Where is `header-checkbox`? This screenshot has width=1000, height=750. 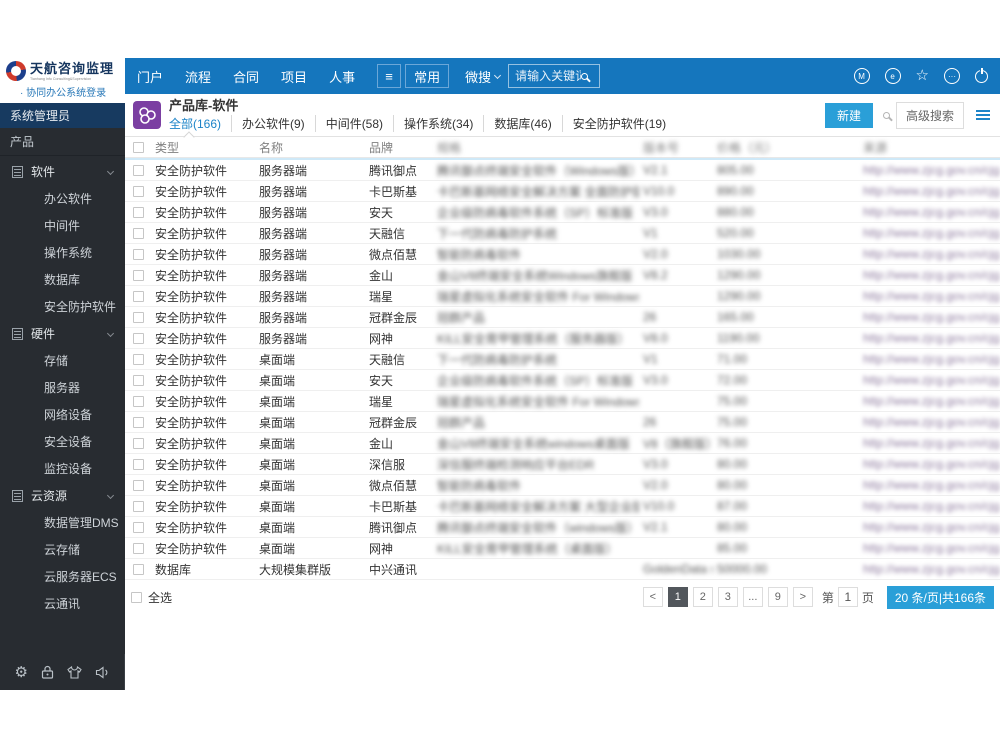 header-checkbox is located at coordinates (138, 147).